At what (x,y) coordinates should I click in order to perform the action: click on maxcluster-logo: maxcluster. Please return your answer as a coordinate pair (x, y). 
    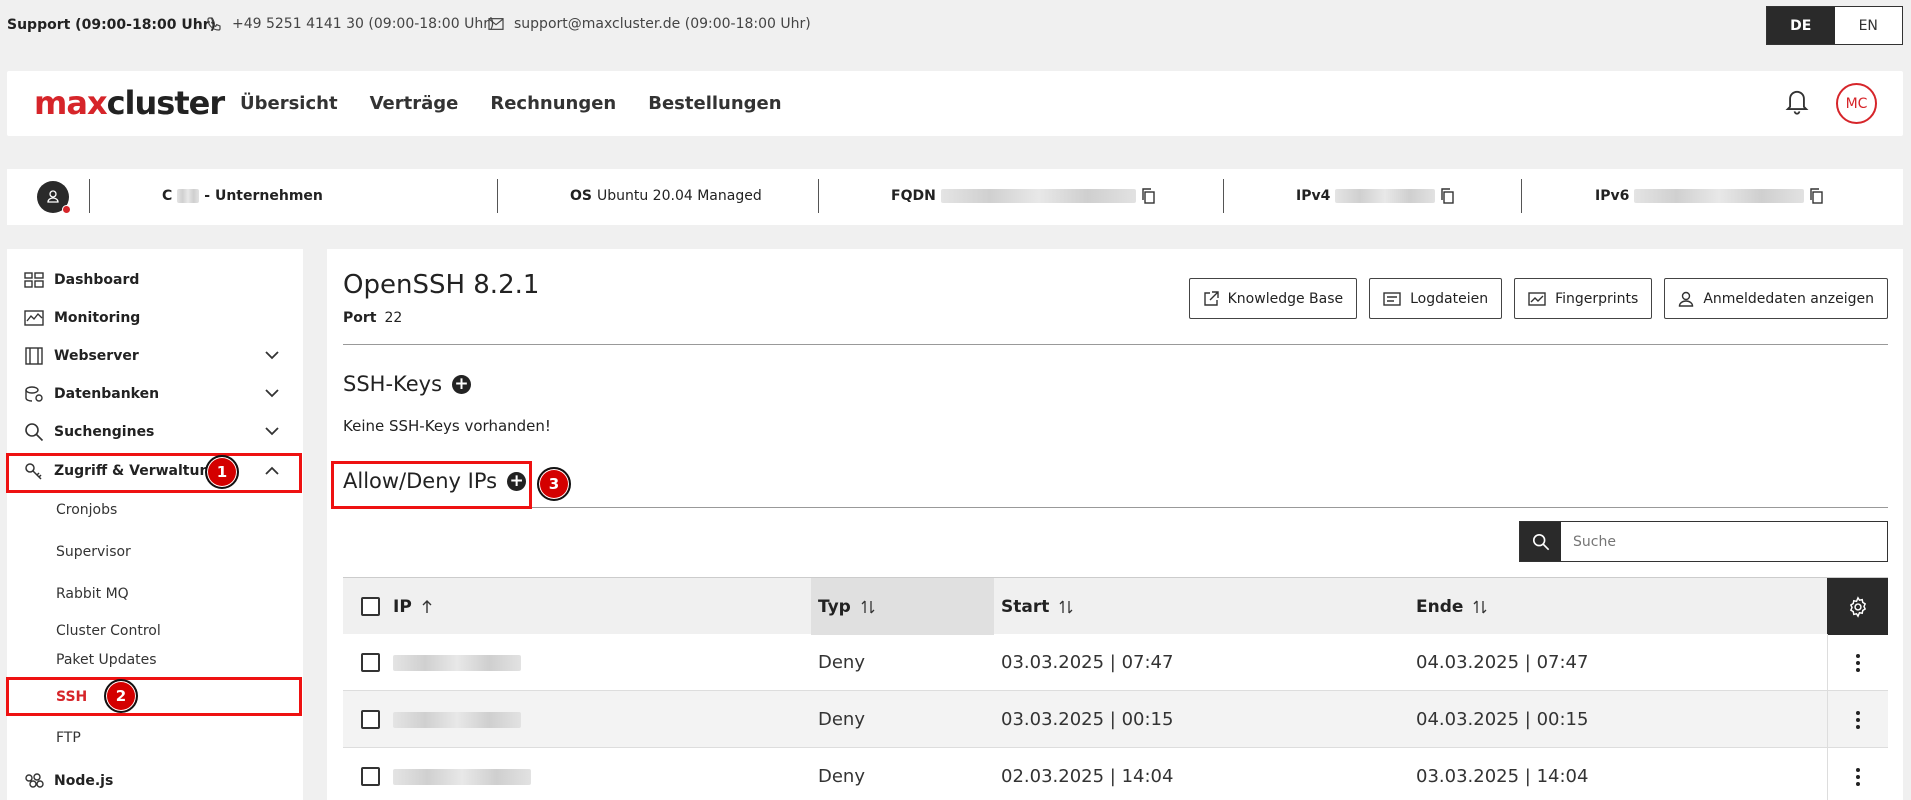
    Looking at the image, I should click on (129, 103).